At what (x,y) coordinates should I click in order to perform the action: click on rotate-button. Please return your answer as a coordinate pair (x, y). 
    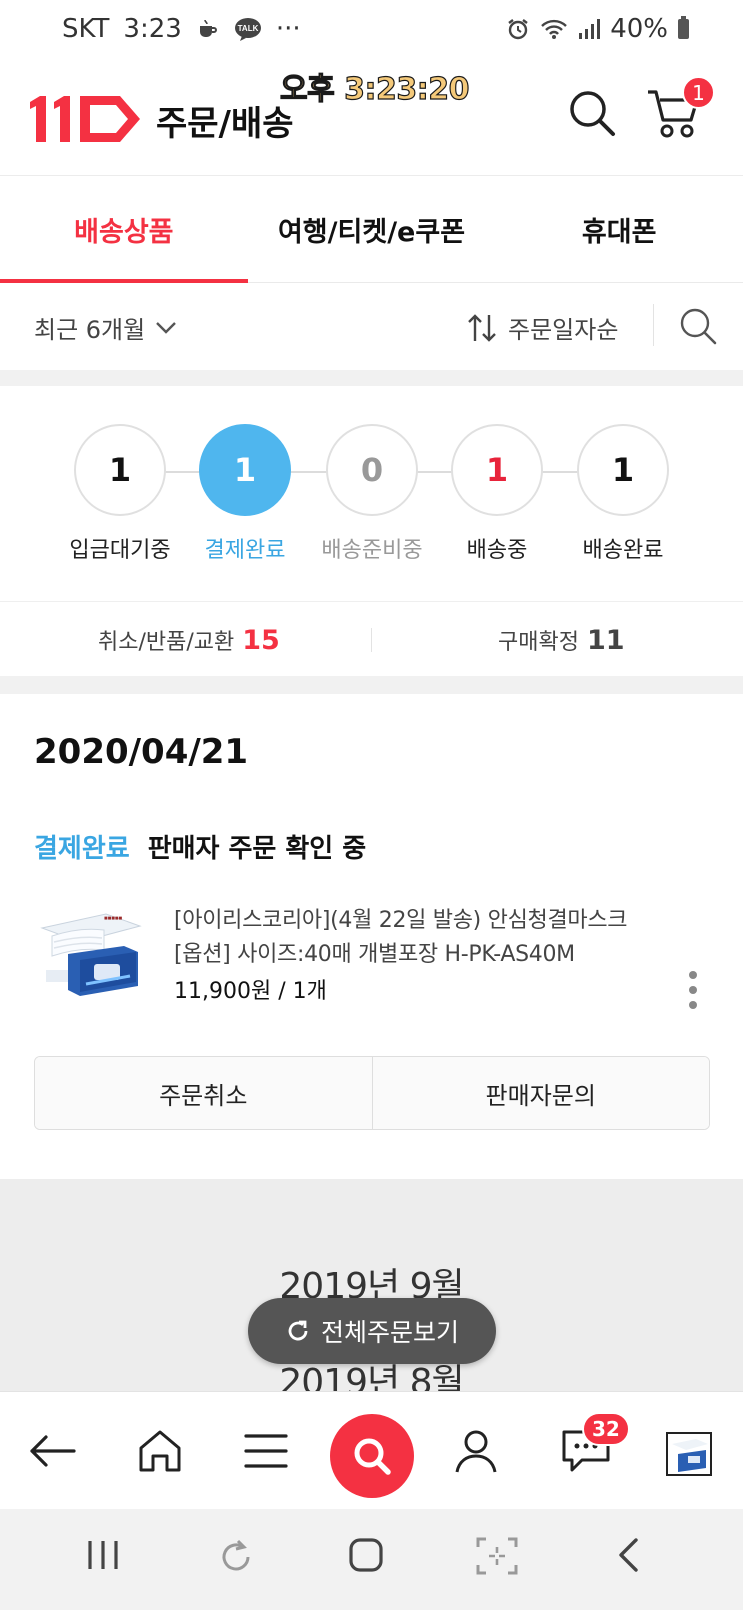
    Looking at the image, I should click on (236, 1559).